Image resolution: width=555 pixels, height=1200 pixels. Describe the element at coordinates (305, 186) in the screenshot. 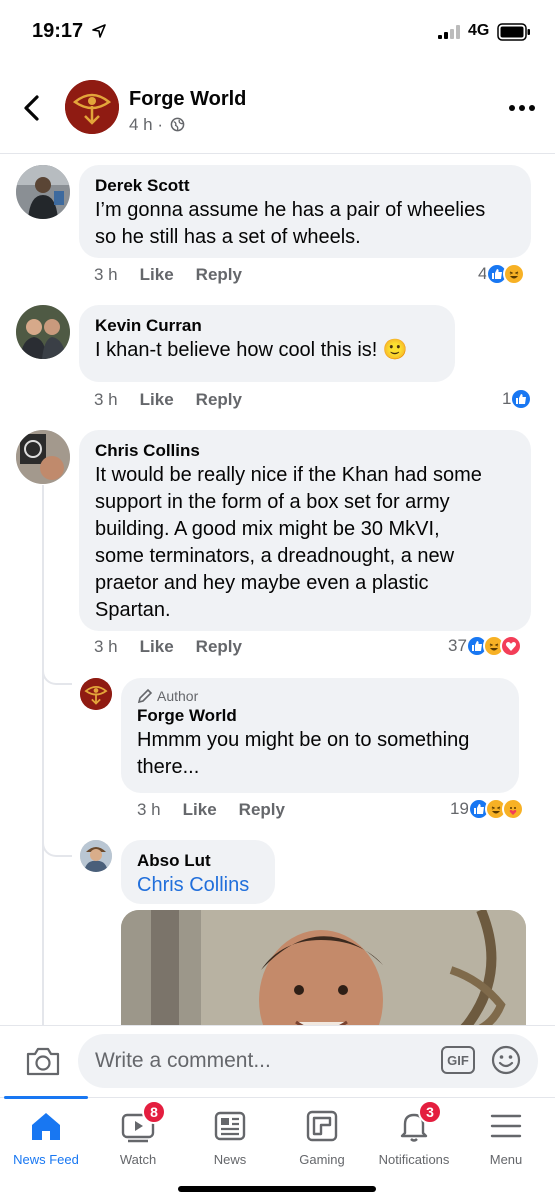

I see `commenter-name: Derek Scott` at that location.